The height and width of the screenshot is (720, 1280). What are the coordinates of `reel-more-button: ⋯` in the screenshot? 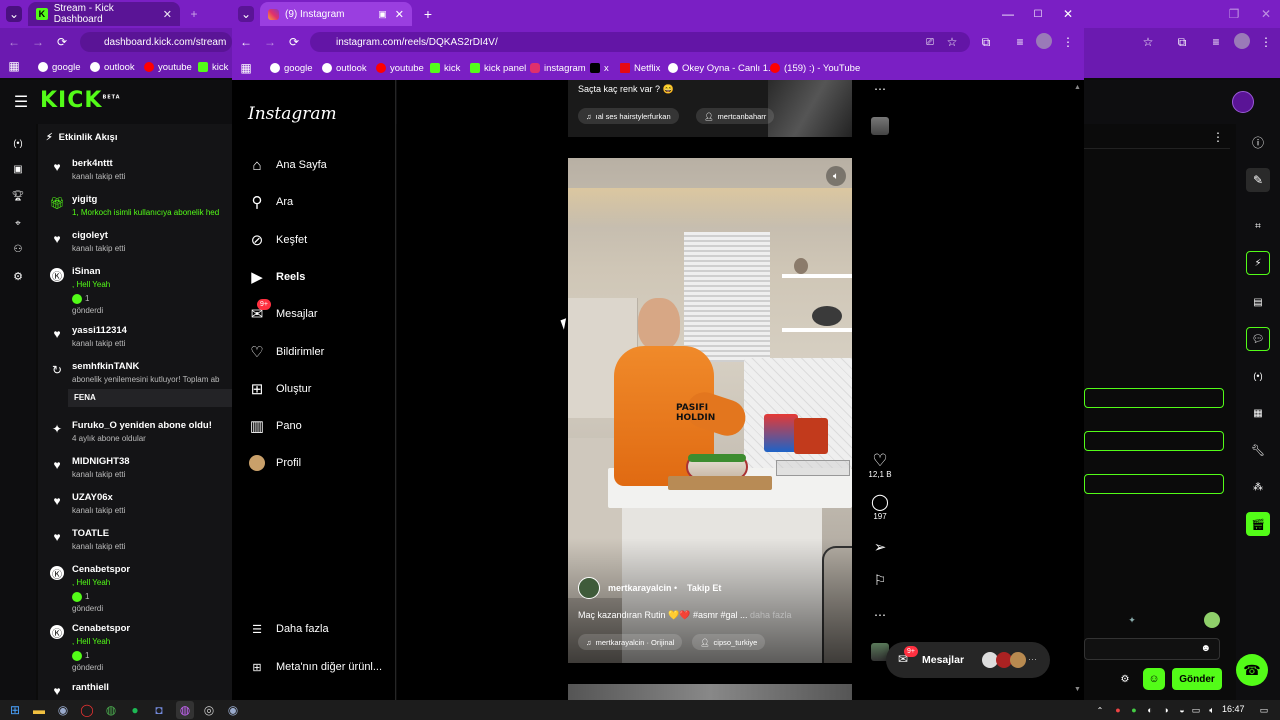 It's located at (880, 615).